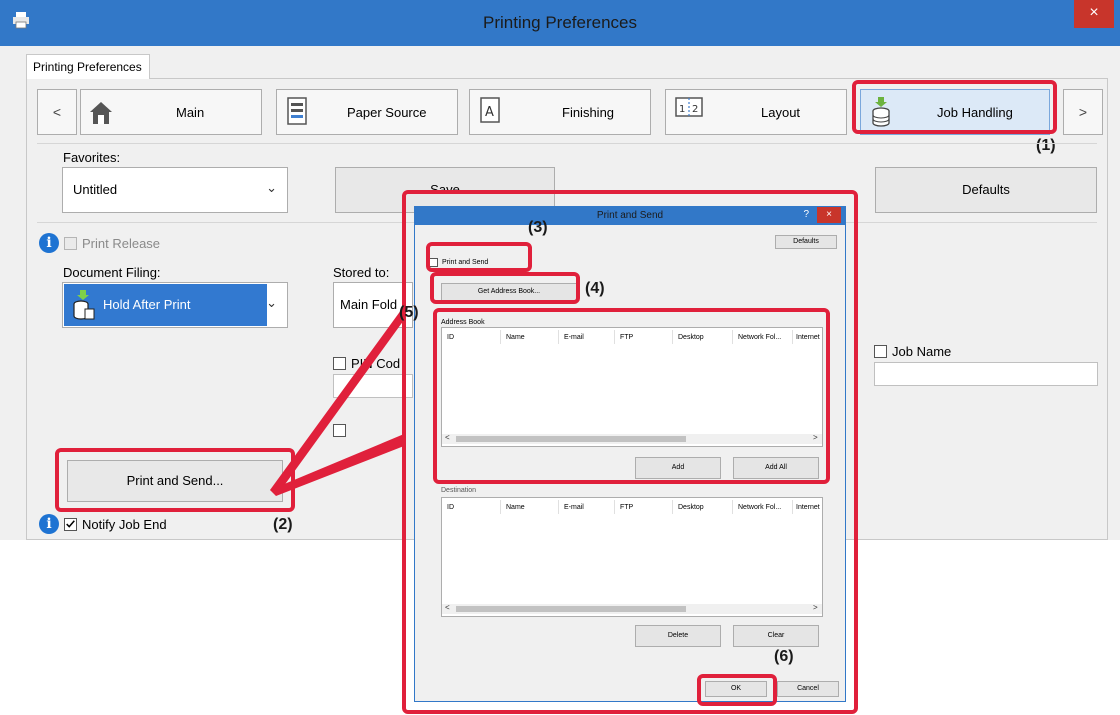 Image resolution: width=1120 pixels, height=715 pixels. Describe the element at coordinates (574, 507) in the screenshot. I see `column-header: E-mail` at that location.